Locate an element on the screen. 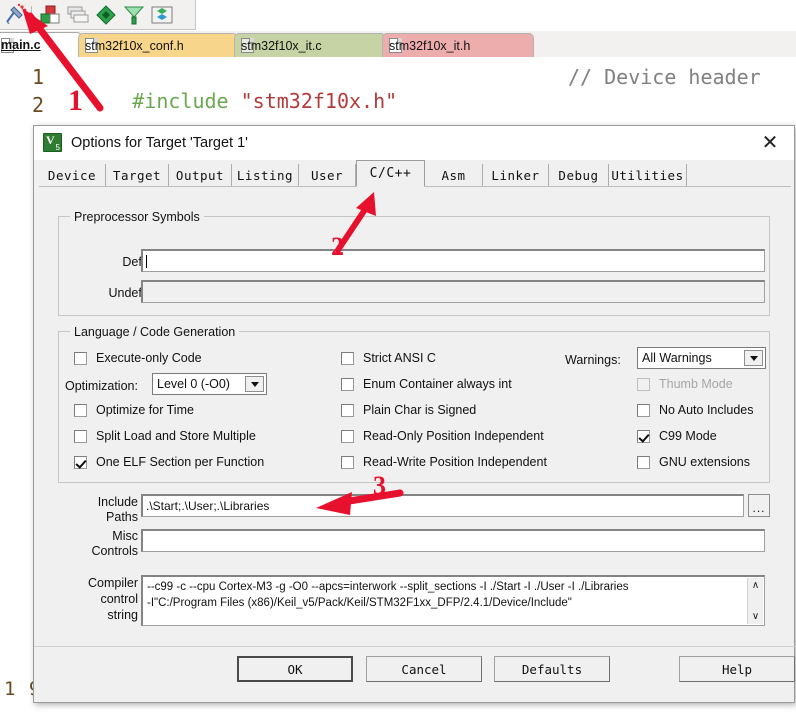 The height and width of the screenshot is (713, 796). dialog-title: Options for Target 'Target 1' is located at coordinates (159, 142).